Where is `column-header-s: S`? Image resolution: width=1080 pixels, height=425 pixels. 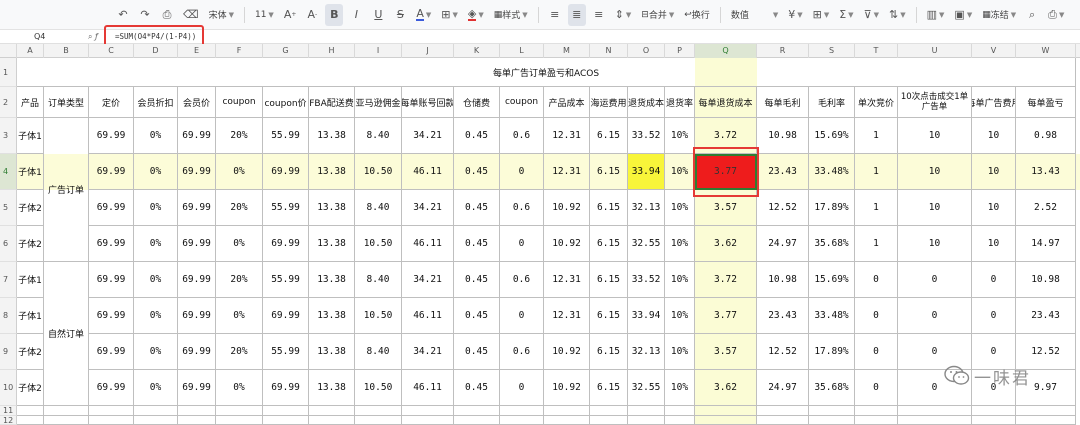
column-header-s: S is located at coordinates (832, 51).